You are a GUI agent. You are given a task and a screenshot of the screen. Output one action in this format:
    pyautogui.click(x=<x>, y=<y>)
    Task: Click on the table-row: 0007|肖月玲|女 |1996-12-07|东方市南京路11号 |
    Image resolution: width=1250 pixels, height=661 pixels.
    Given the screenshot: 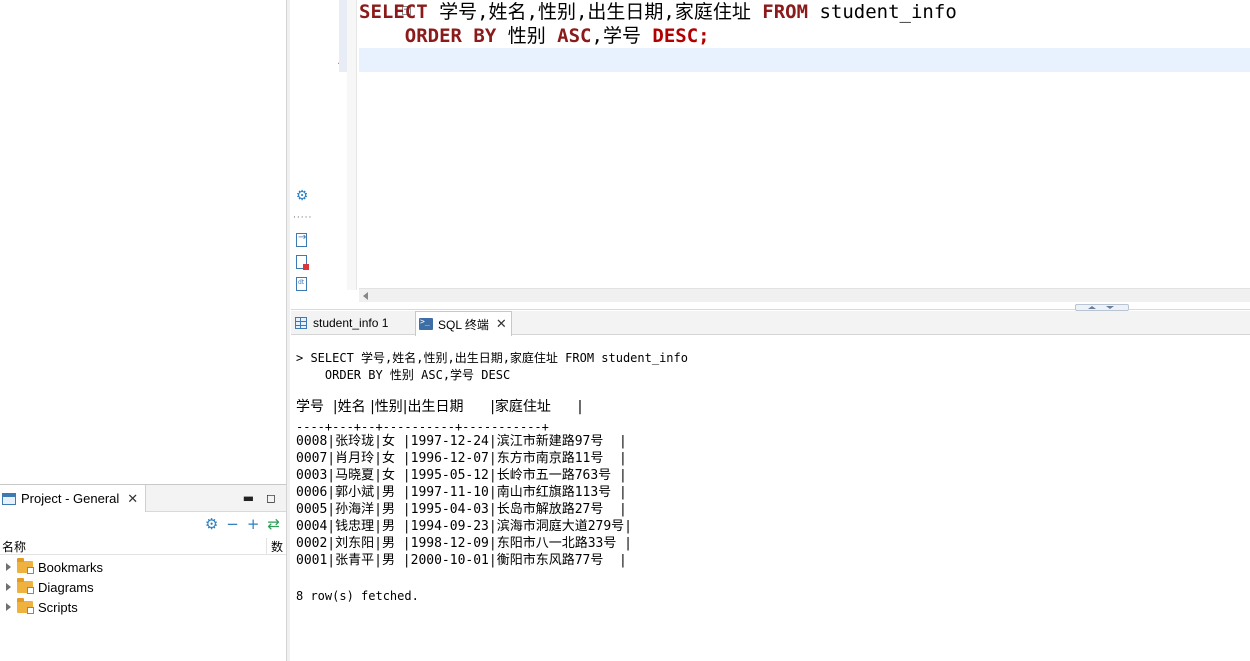 What is the action you would take?
    pyautogui.click(x=461, y=458)
    